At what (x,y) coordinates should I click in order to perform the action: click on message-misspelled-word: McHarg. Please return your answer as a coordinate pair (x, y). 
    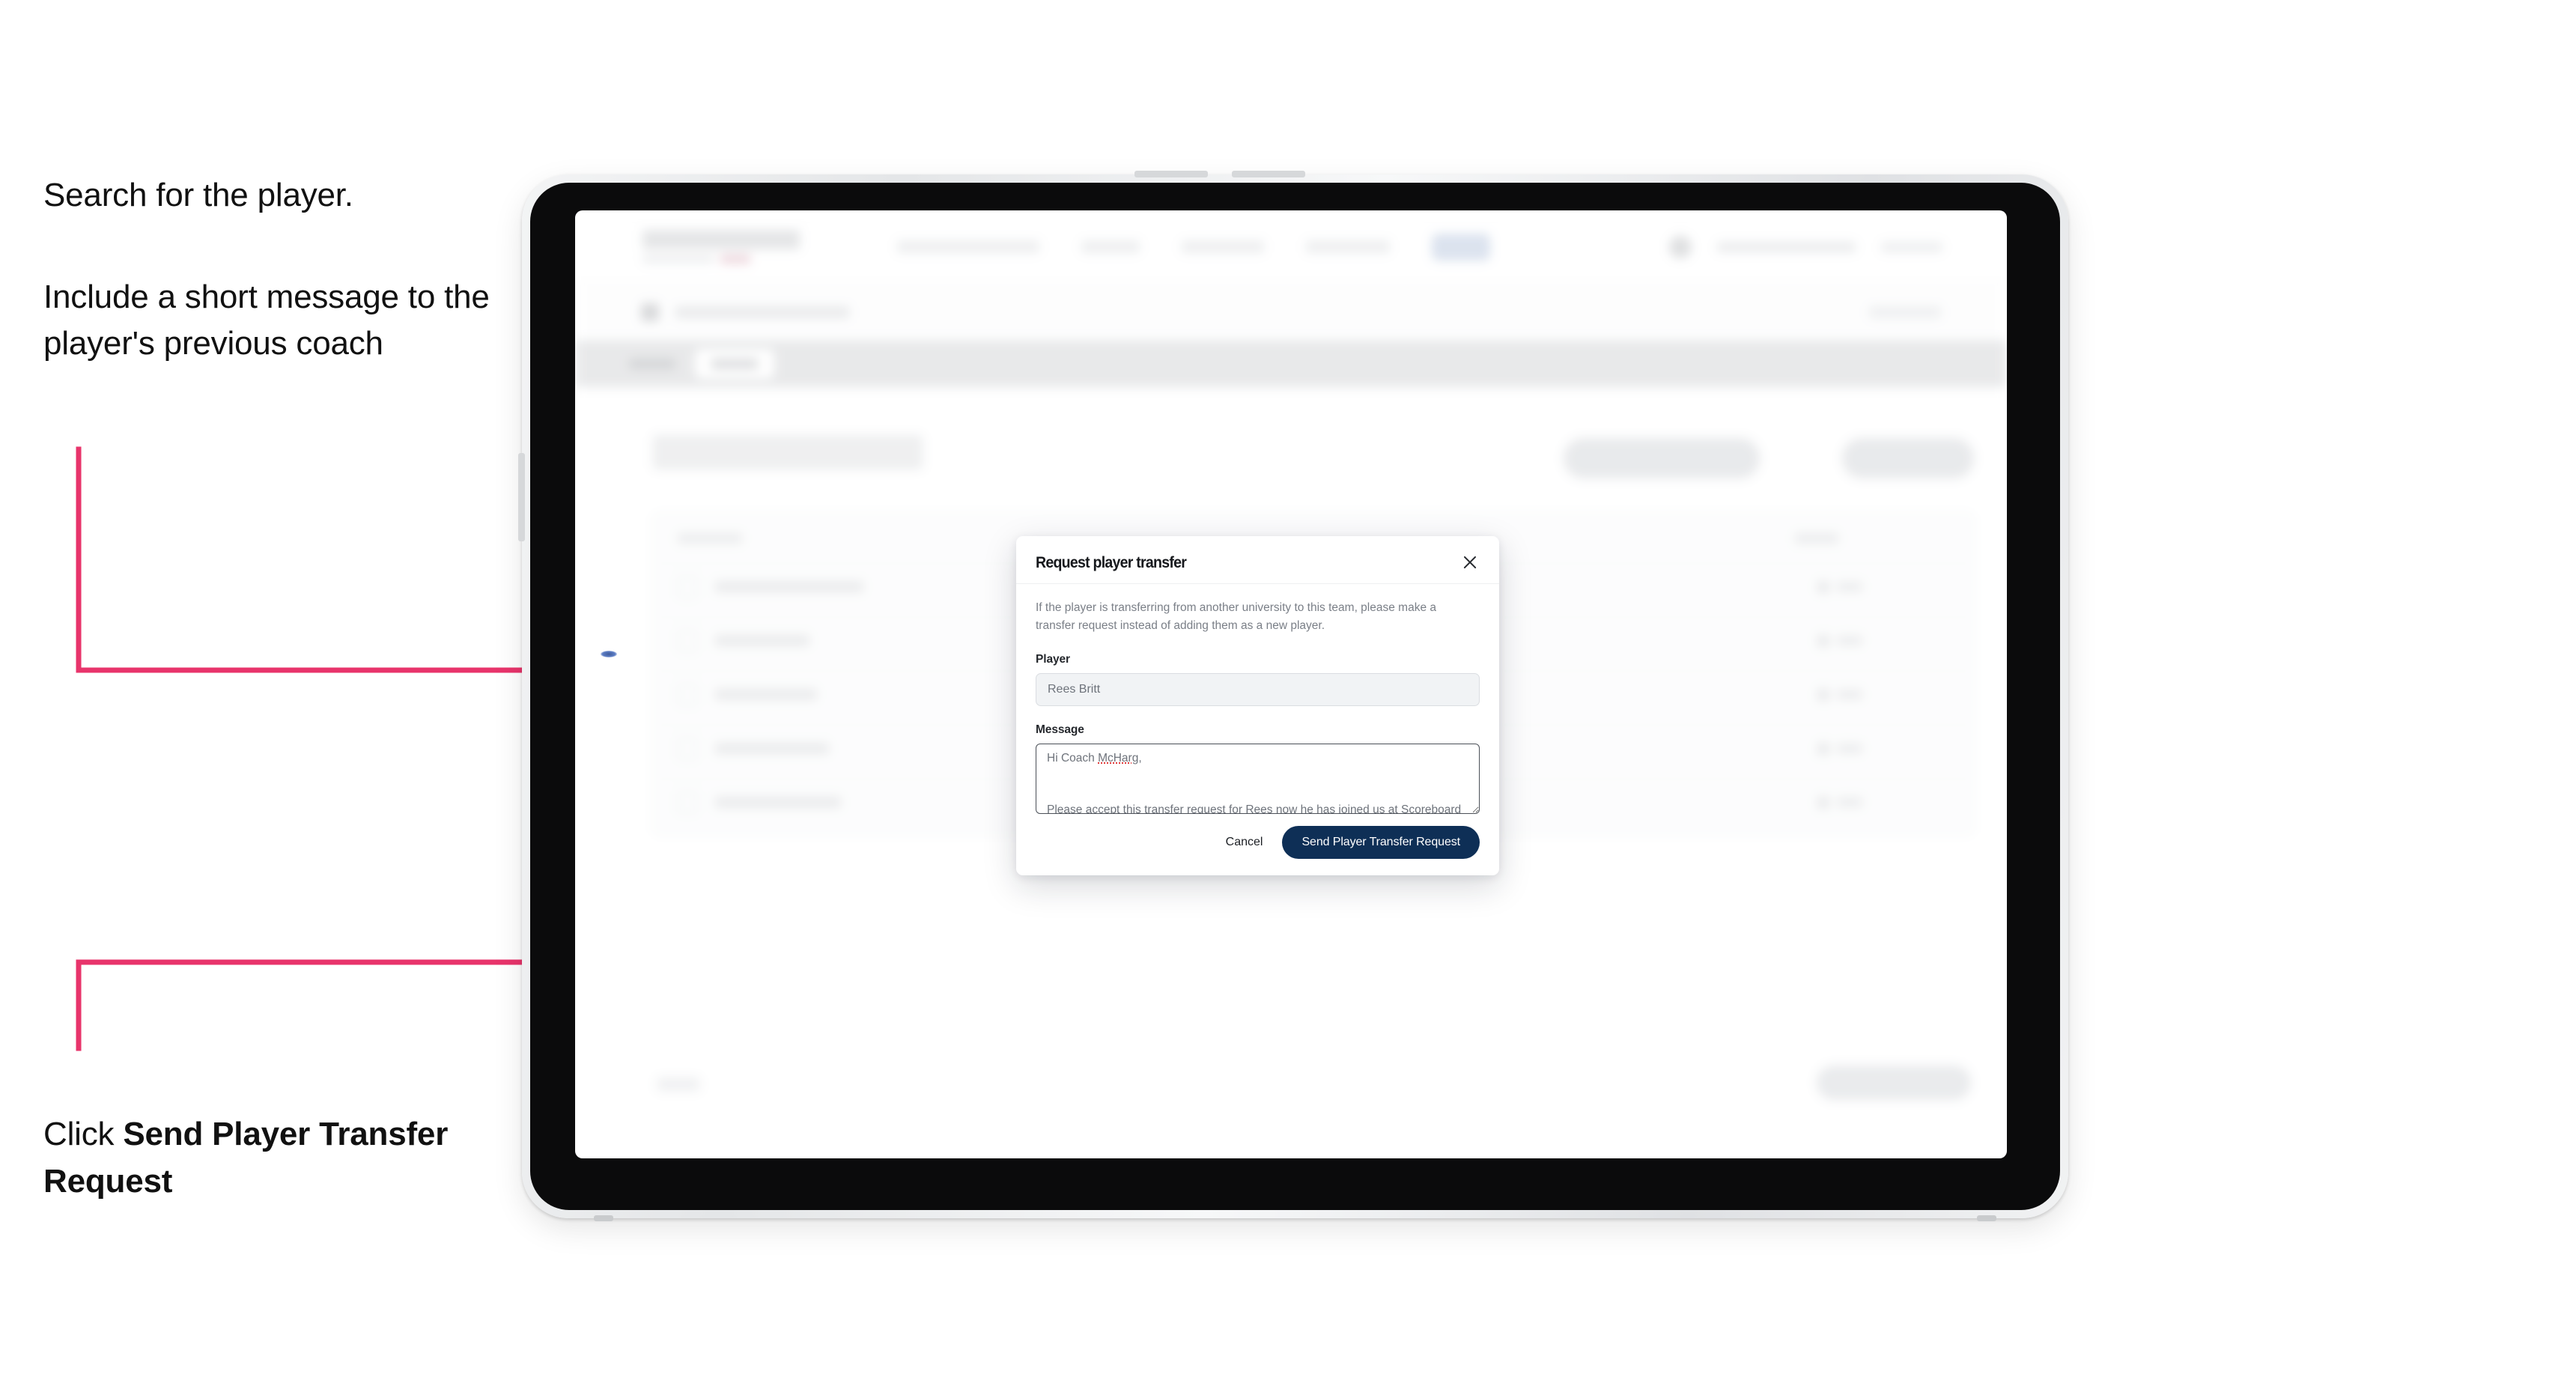
    Looking at the image, I should click on (1118, 758).